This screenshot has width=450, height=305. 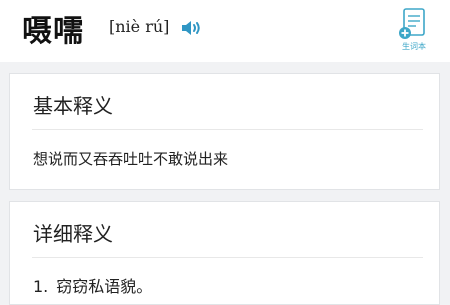 I want to click on basic-definition-text: 想说而又吞吞吐吐不敢说出来, so click(x=131, y=159).